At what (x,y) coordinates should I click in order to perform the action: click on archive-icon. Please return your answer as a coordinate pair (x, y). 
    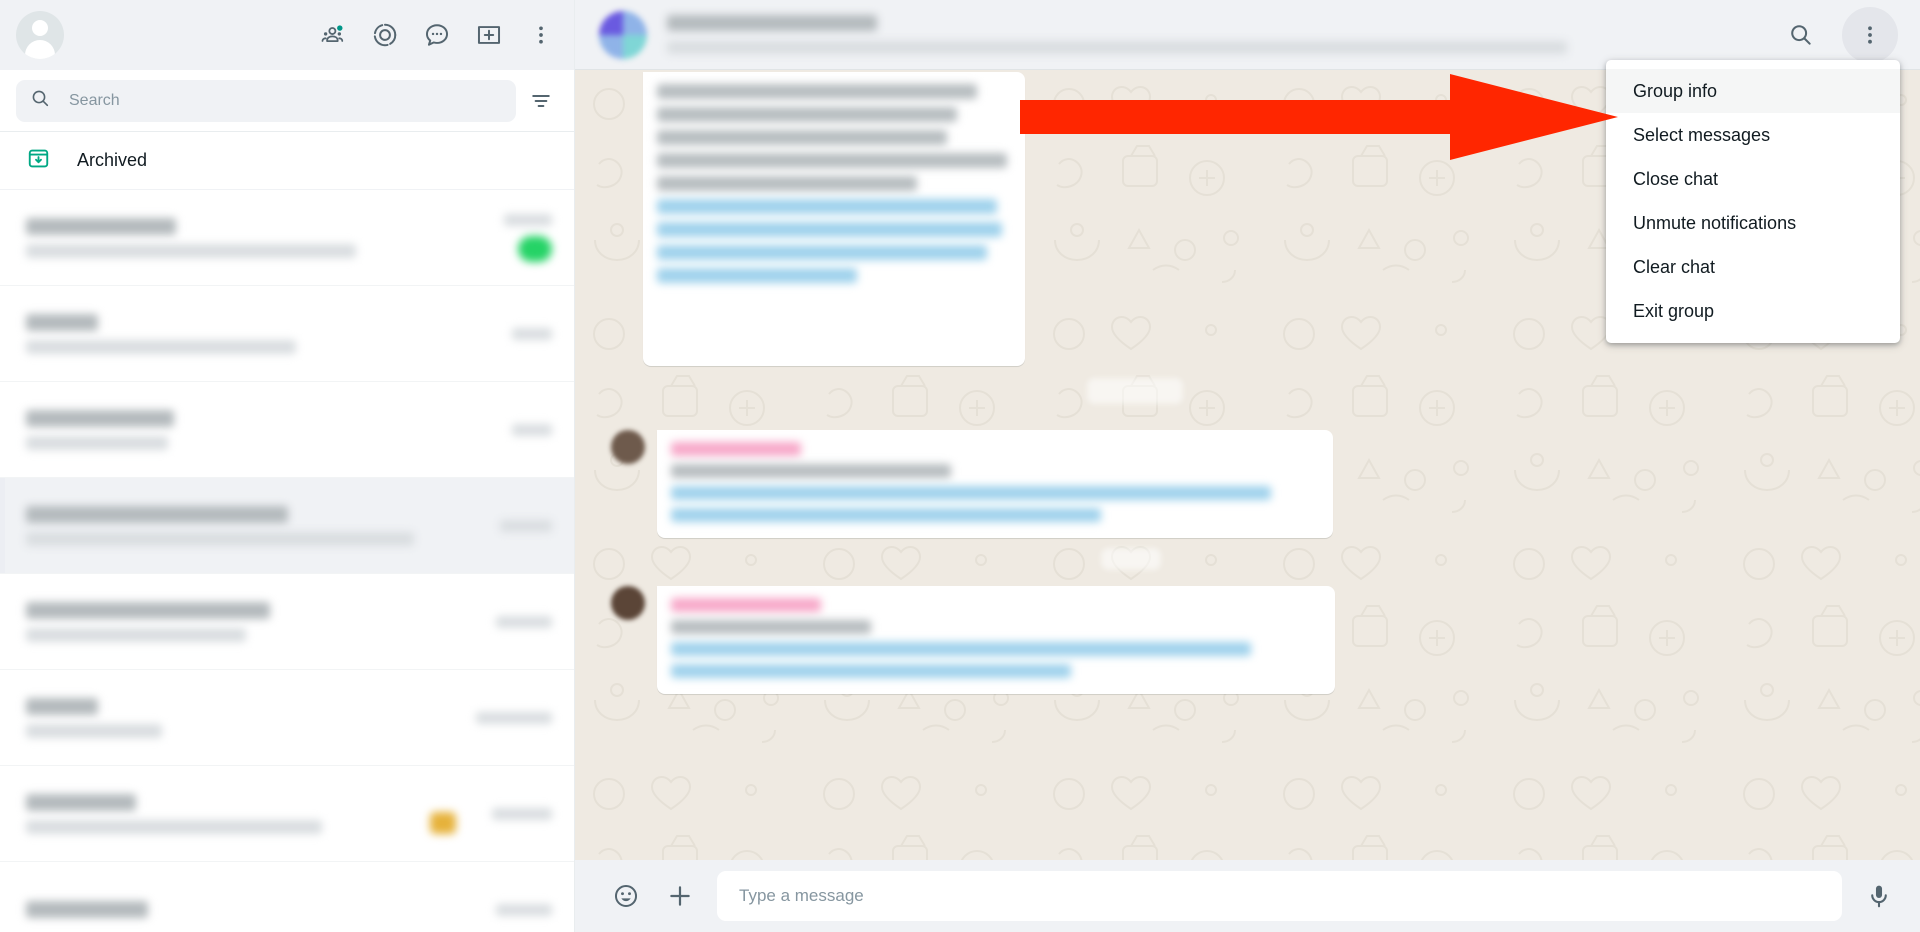
    Looking at the image, I should click on (38, 161).